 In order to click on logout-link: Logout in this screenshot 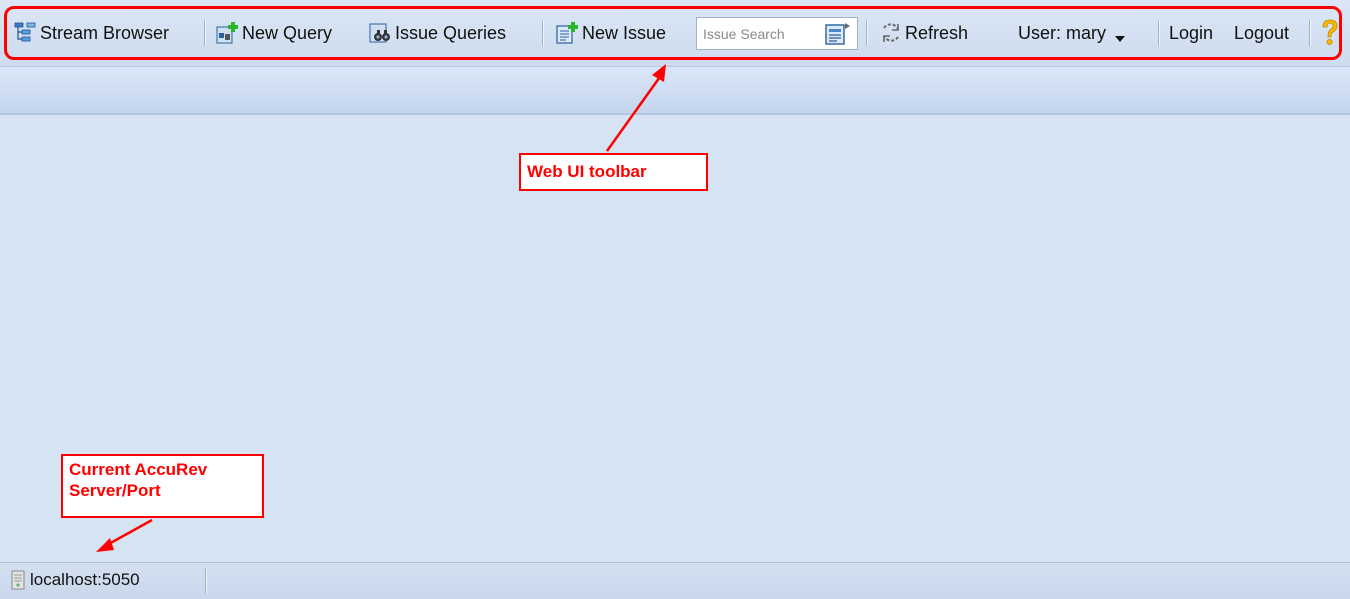, I will do `click(1261, 33)`.